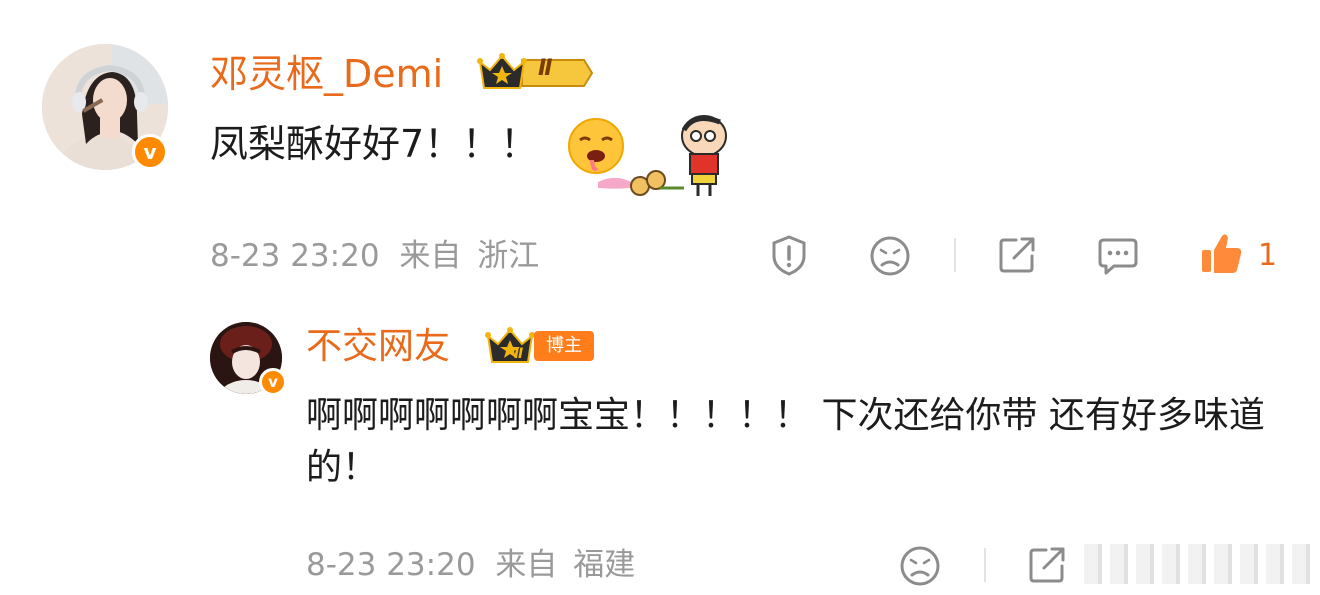  What do you see at coordinates (890, 258) in the screenshot?
I see `dislike-icon` at bounding box center [890, 258].